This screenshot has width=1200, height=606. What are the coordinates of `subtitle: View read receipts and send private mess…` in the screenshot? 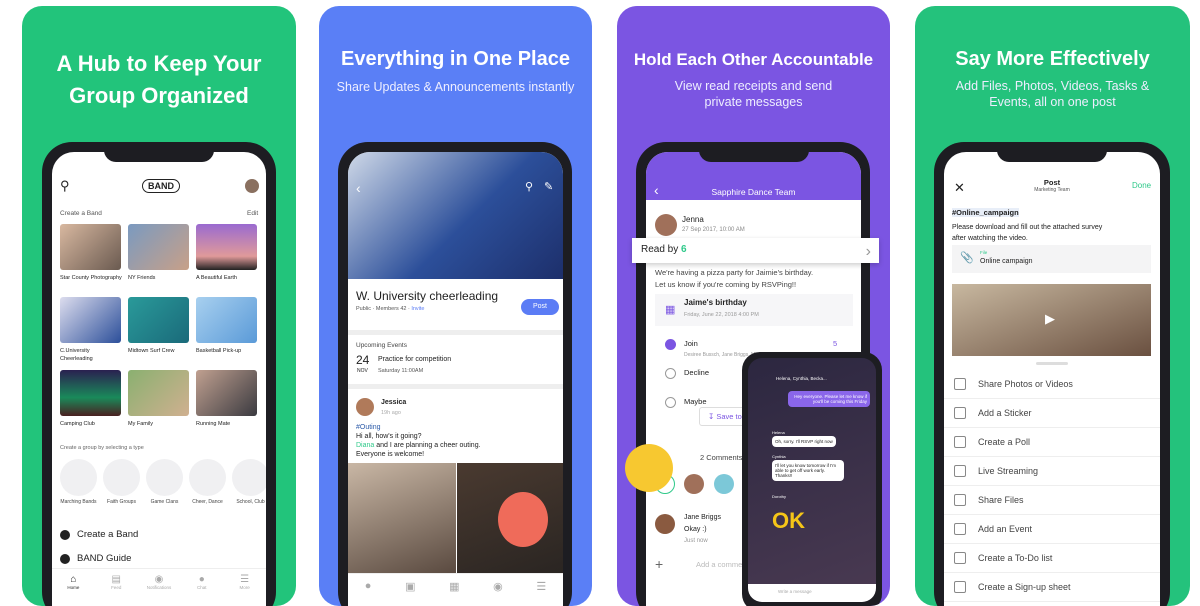 It's located at (753, 94).